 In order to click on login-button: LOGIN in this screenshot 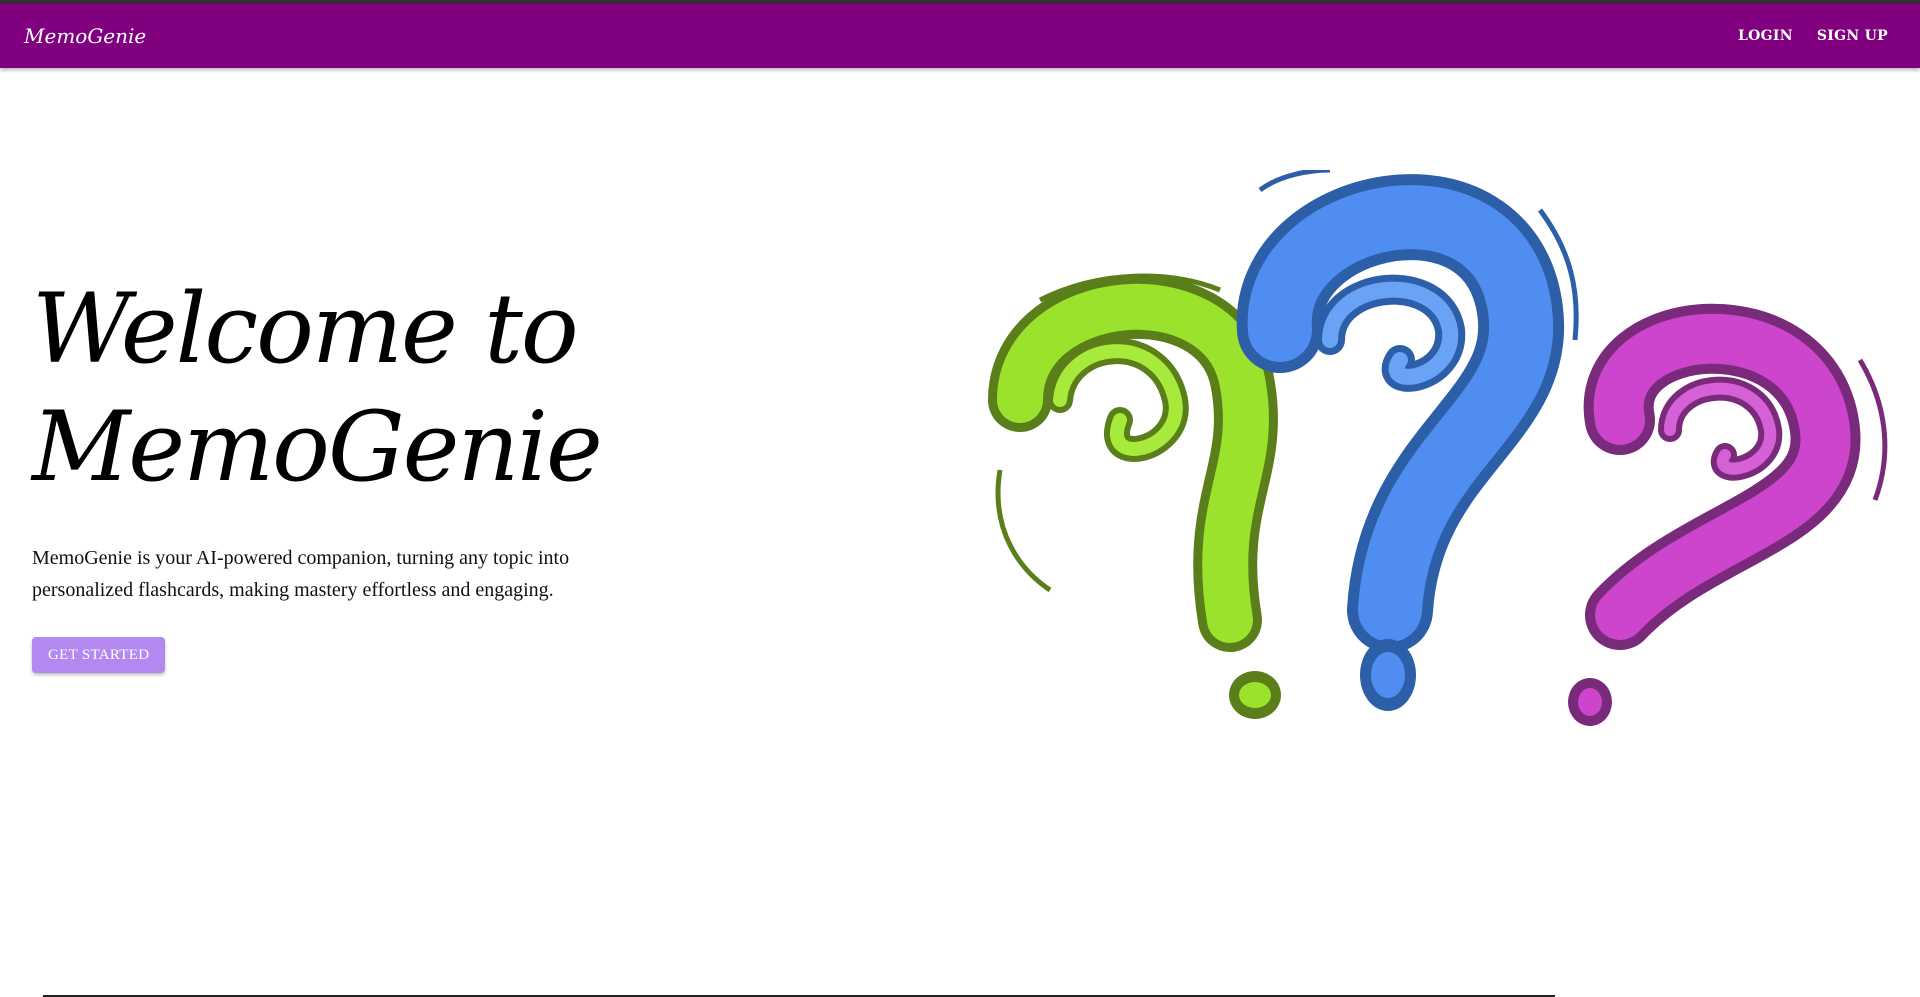, I will do `click(1765, 36)`.